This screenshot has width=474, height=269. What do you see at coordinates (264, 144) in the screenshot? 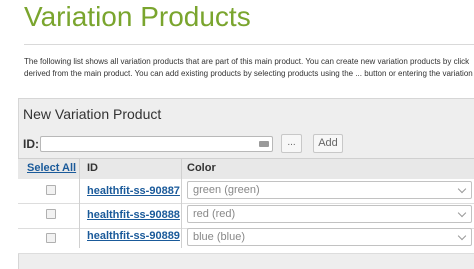
I see `keypad-icon` at bounding box center [264, 144].